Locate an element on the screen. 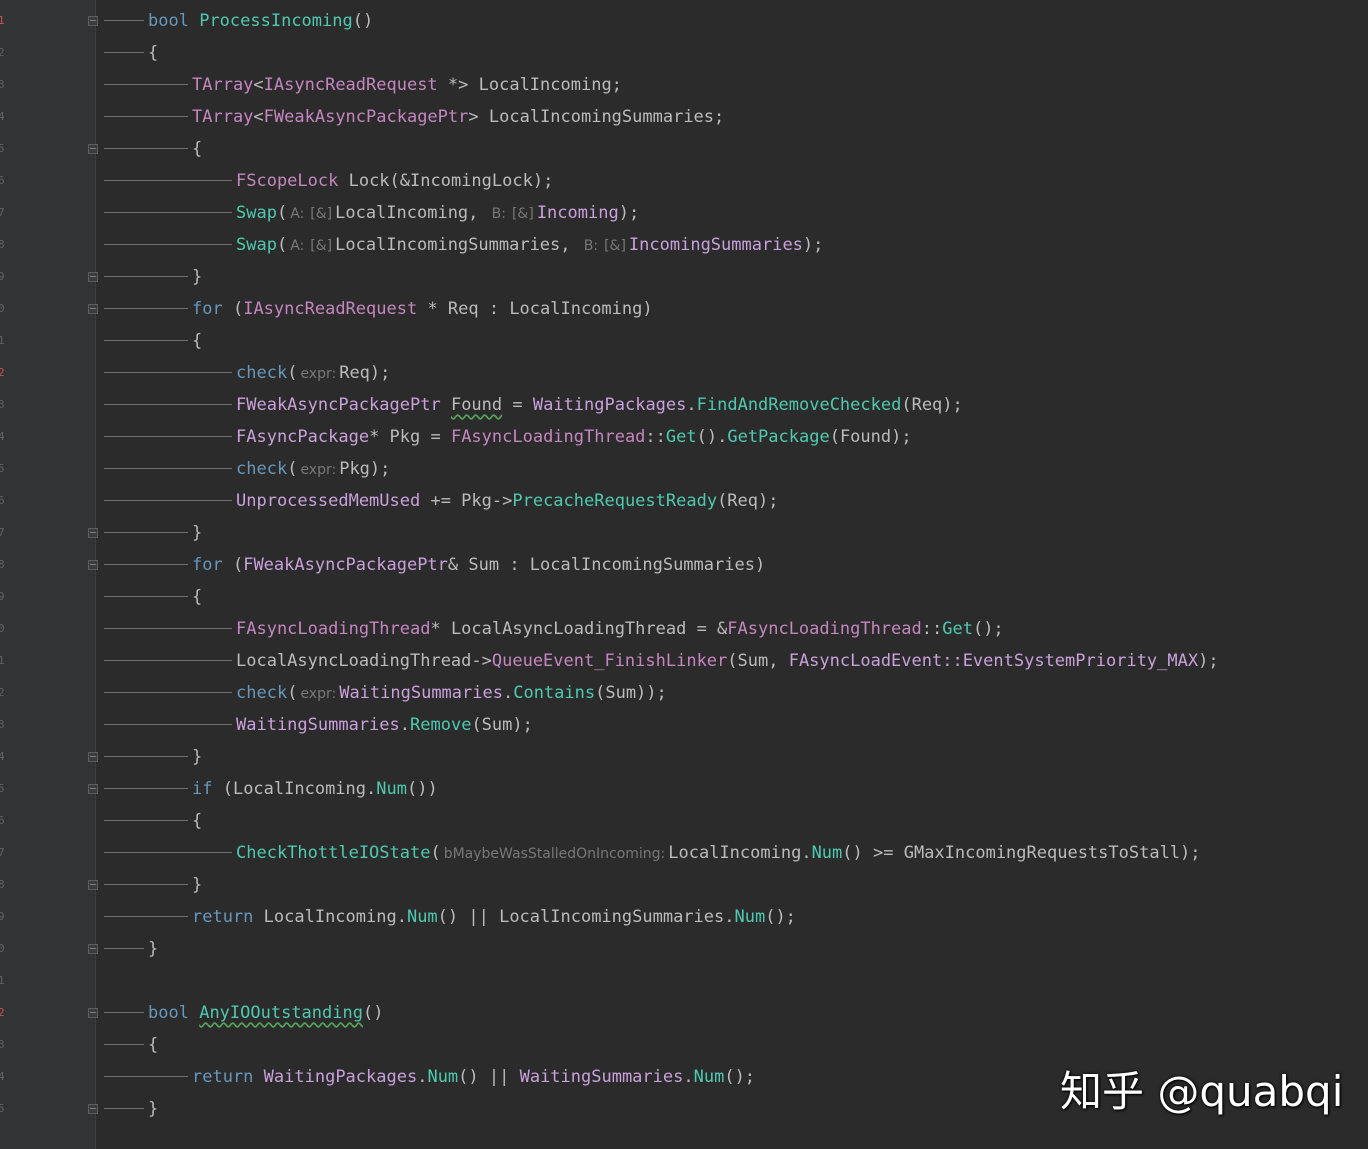 The height and width of the screenshot is (1149, 1368). code-token: bool is located at coordinates (168, 21).